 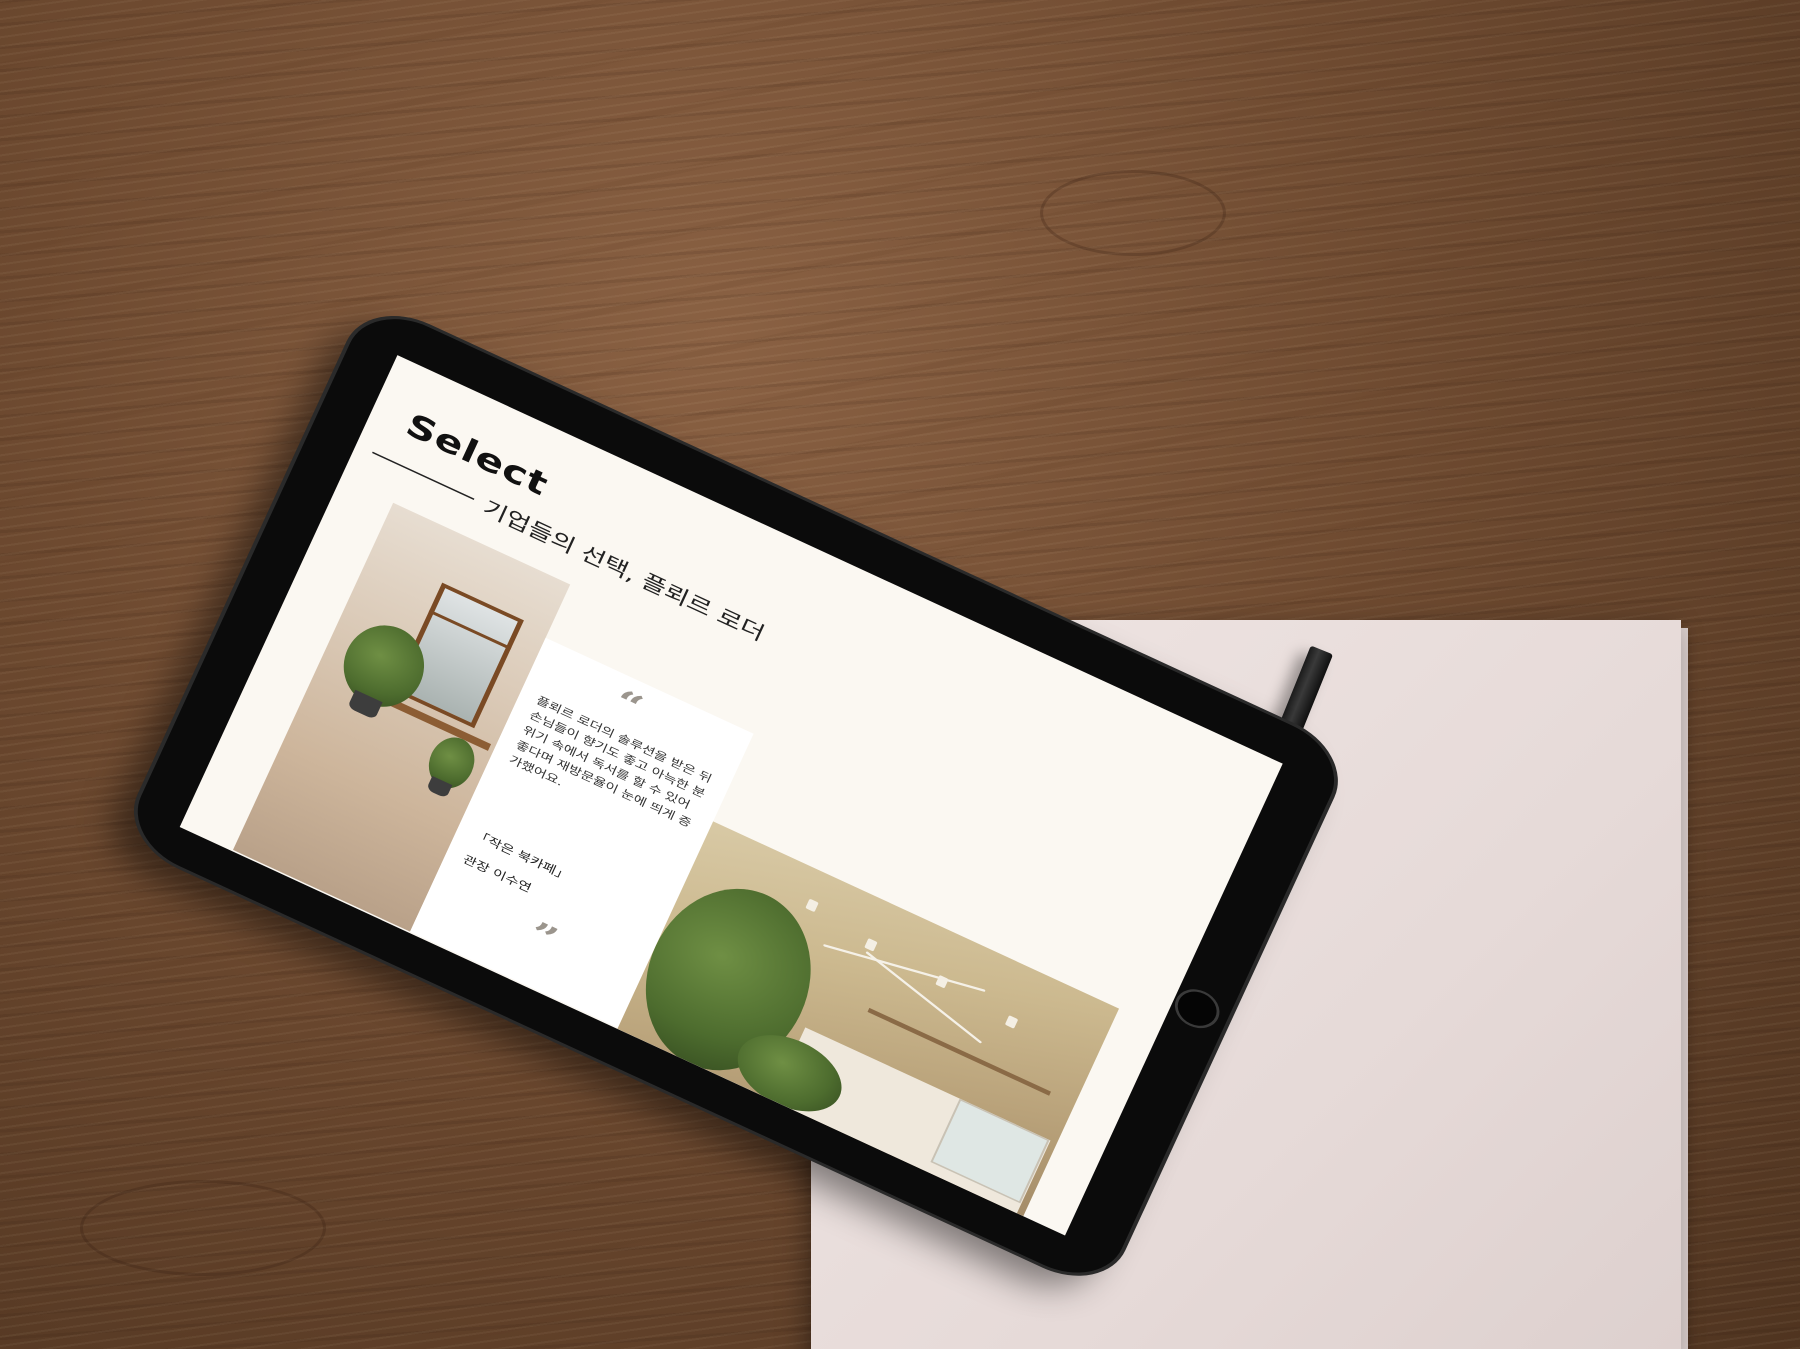 What do you see at coordinates (543, 937) in the screenshot?
I see `quote-close-icon: ”` at bounding box center [543, 937].